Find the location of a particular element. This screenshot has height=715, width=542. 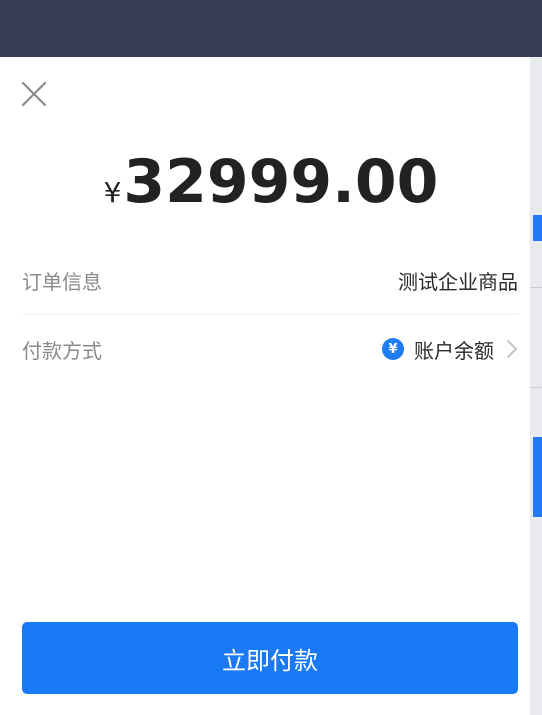

background-overlay is located at coordinates (271, 28).